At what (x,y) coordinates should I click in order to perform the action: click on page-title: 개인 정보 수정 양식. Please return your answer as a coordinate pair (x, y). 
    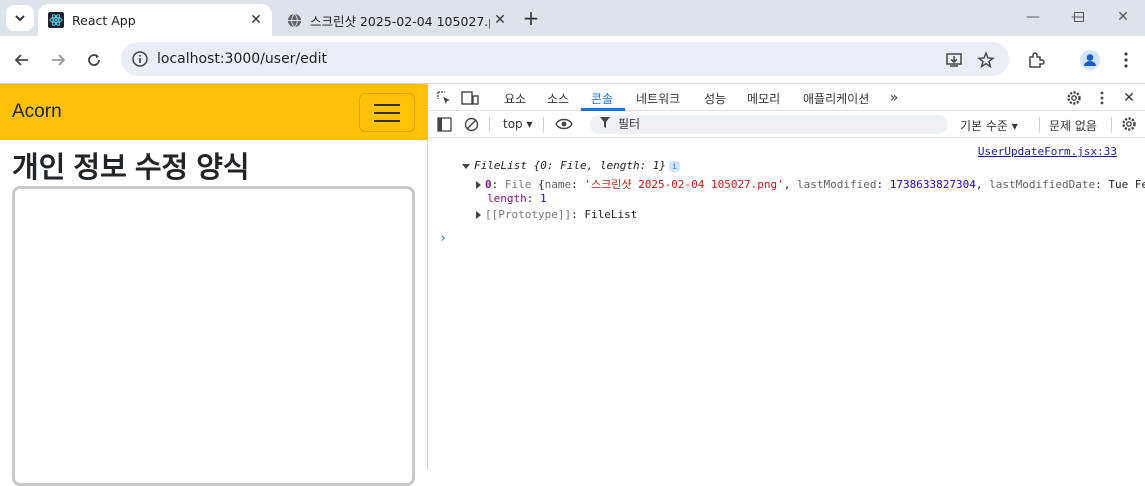
    Looking at the image, I should click on (131, 168).